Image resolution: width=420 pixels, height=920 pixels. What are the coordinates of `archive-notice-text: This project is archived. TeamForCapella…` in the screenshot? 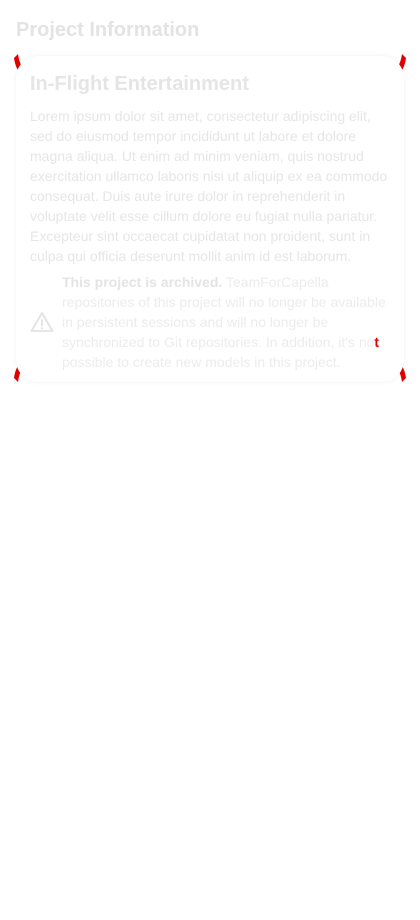 It's located at (228, 322).